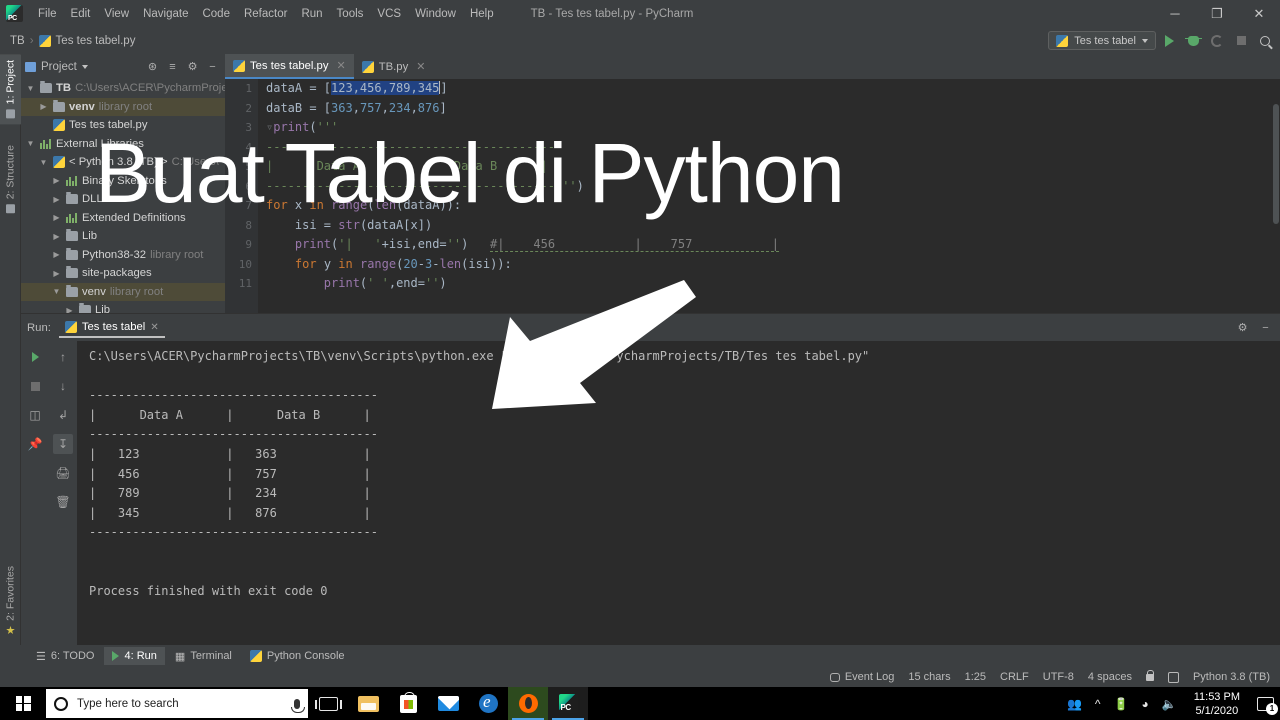  What do you see at coordinates (63, 357) in the screenshot?
I see `up-stack-button: ↑` at bounding box center [63, 357].